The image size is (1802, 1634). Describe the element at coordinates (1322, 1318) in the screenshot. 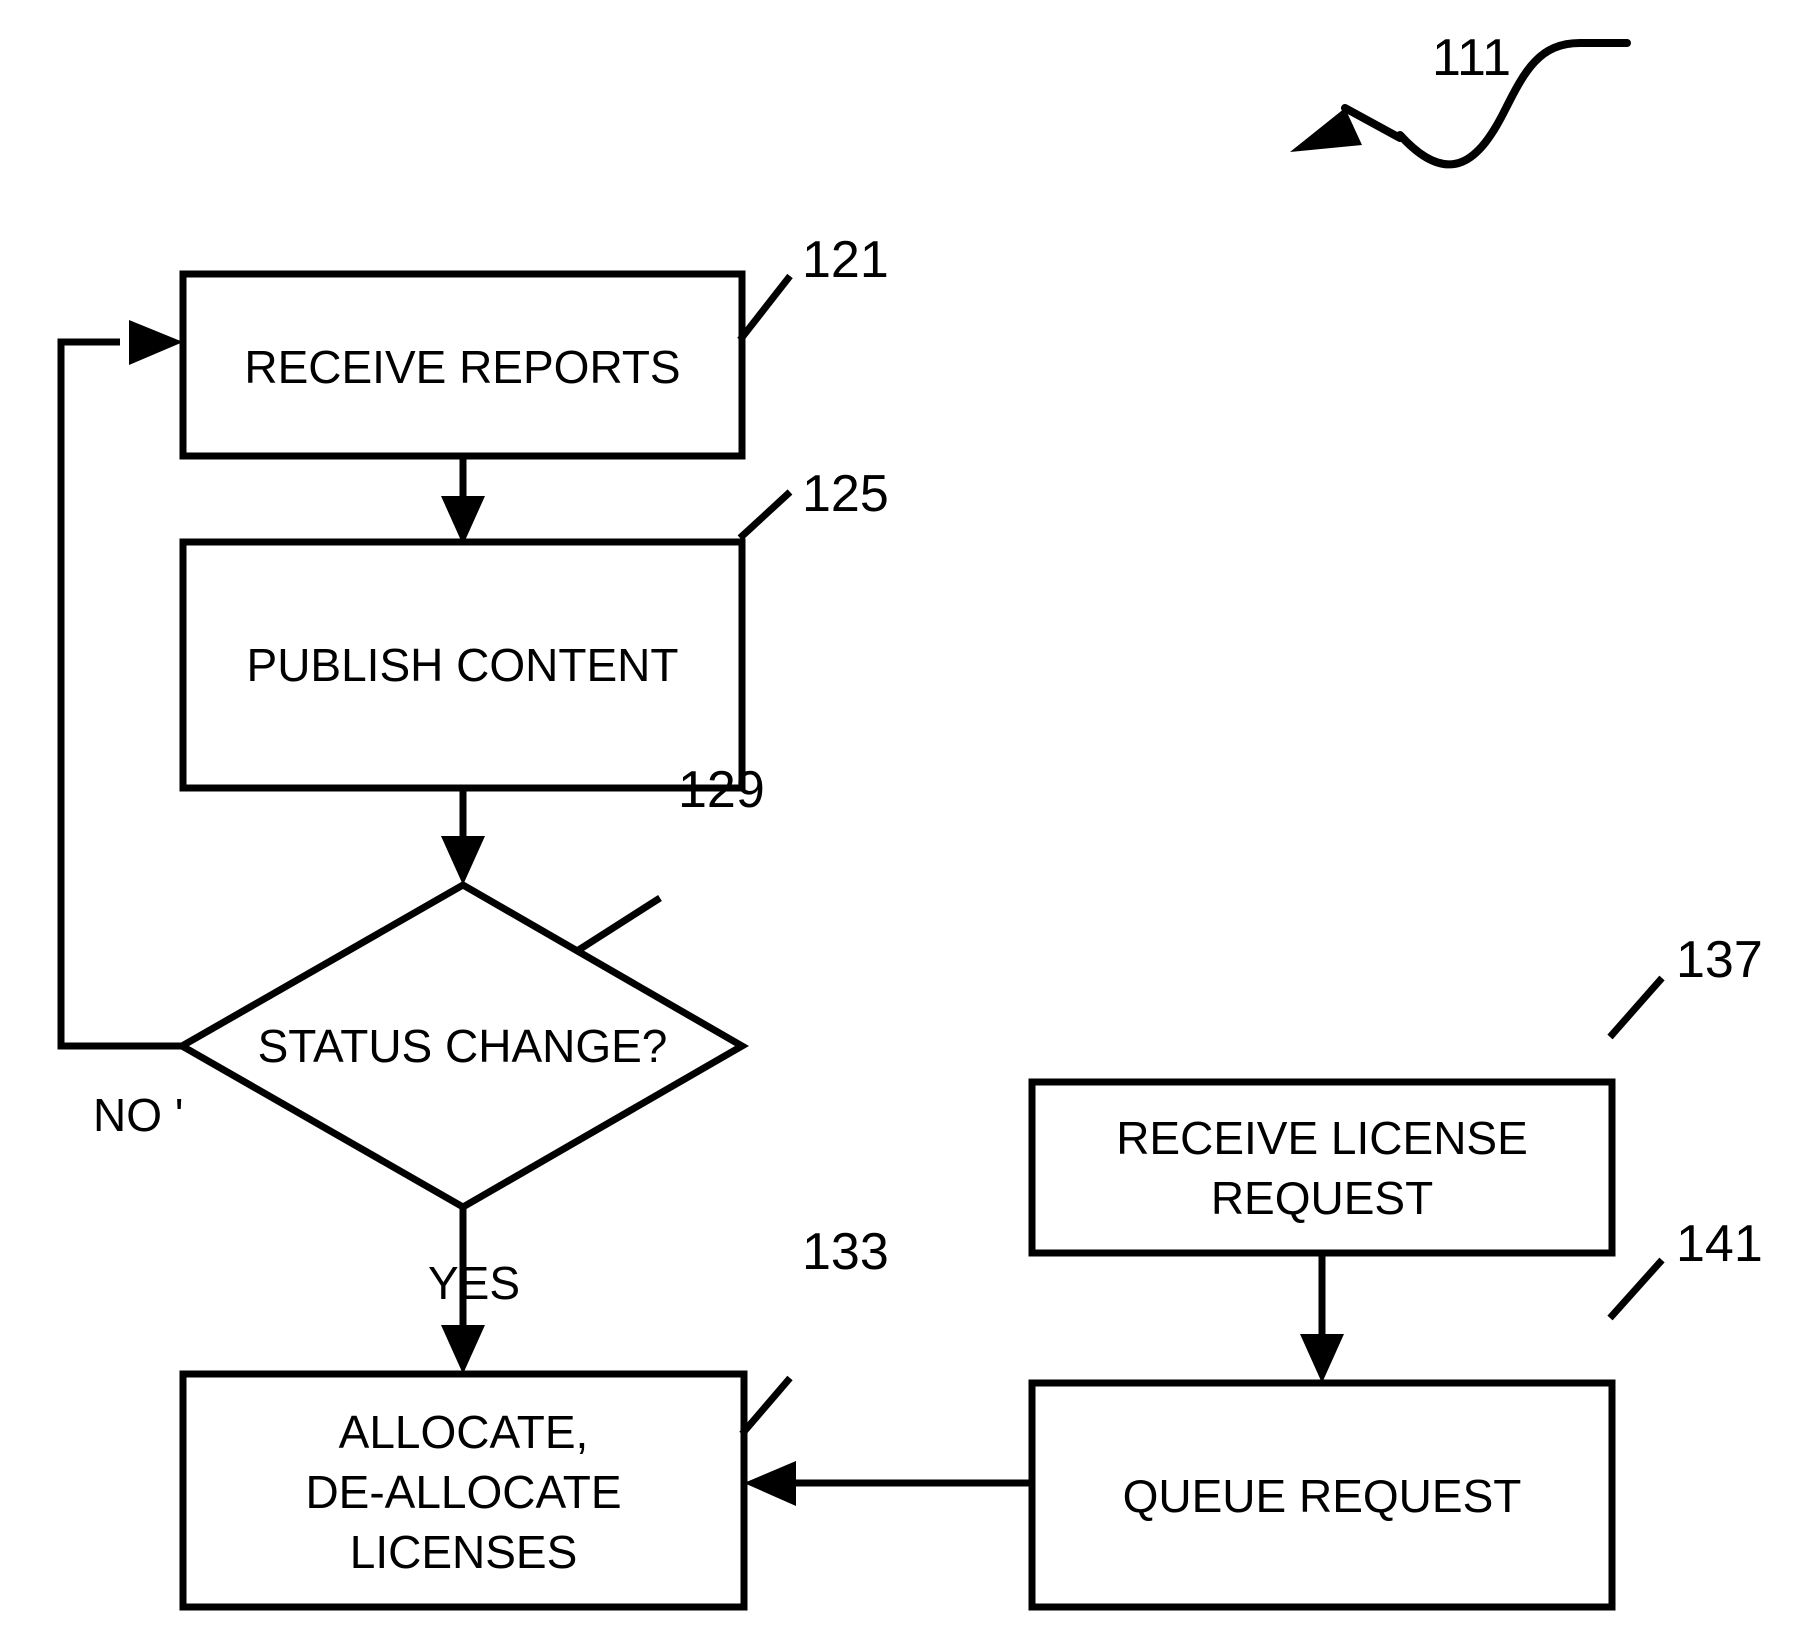

I see `connector-license-request-to-queue` at that location.